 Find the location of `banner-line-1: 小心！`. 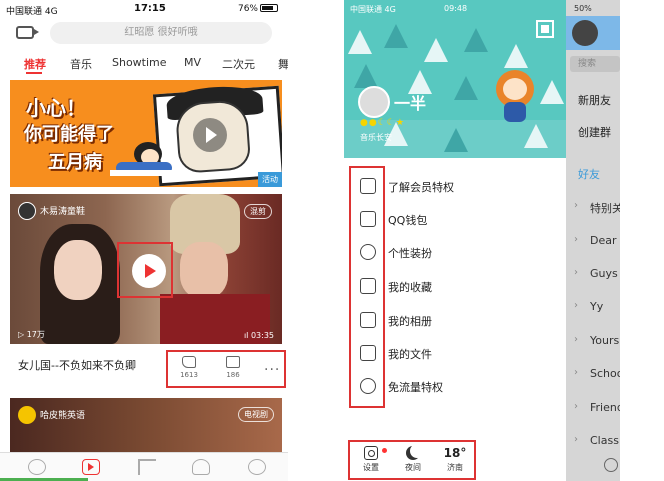

banner-line-1: 小心！ is located at coordinates (56, 108).